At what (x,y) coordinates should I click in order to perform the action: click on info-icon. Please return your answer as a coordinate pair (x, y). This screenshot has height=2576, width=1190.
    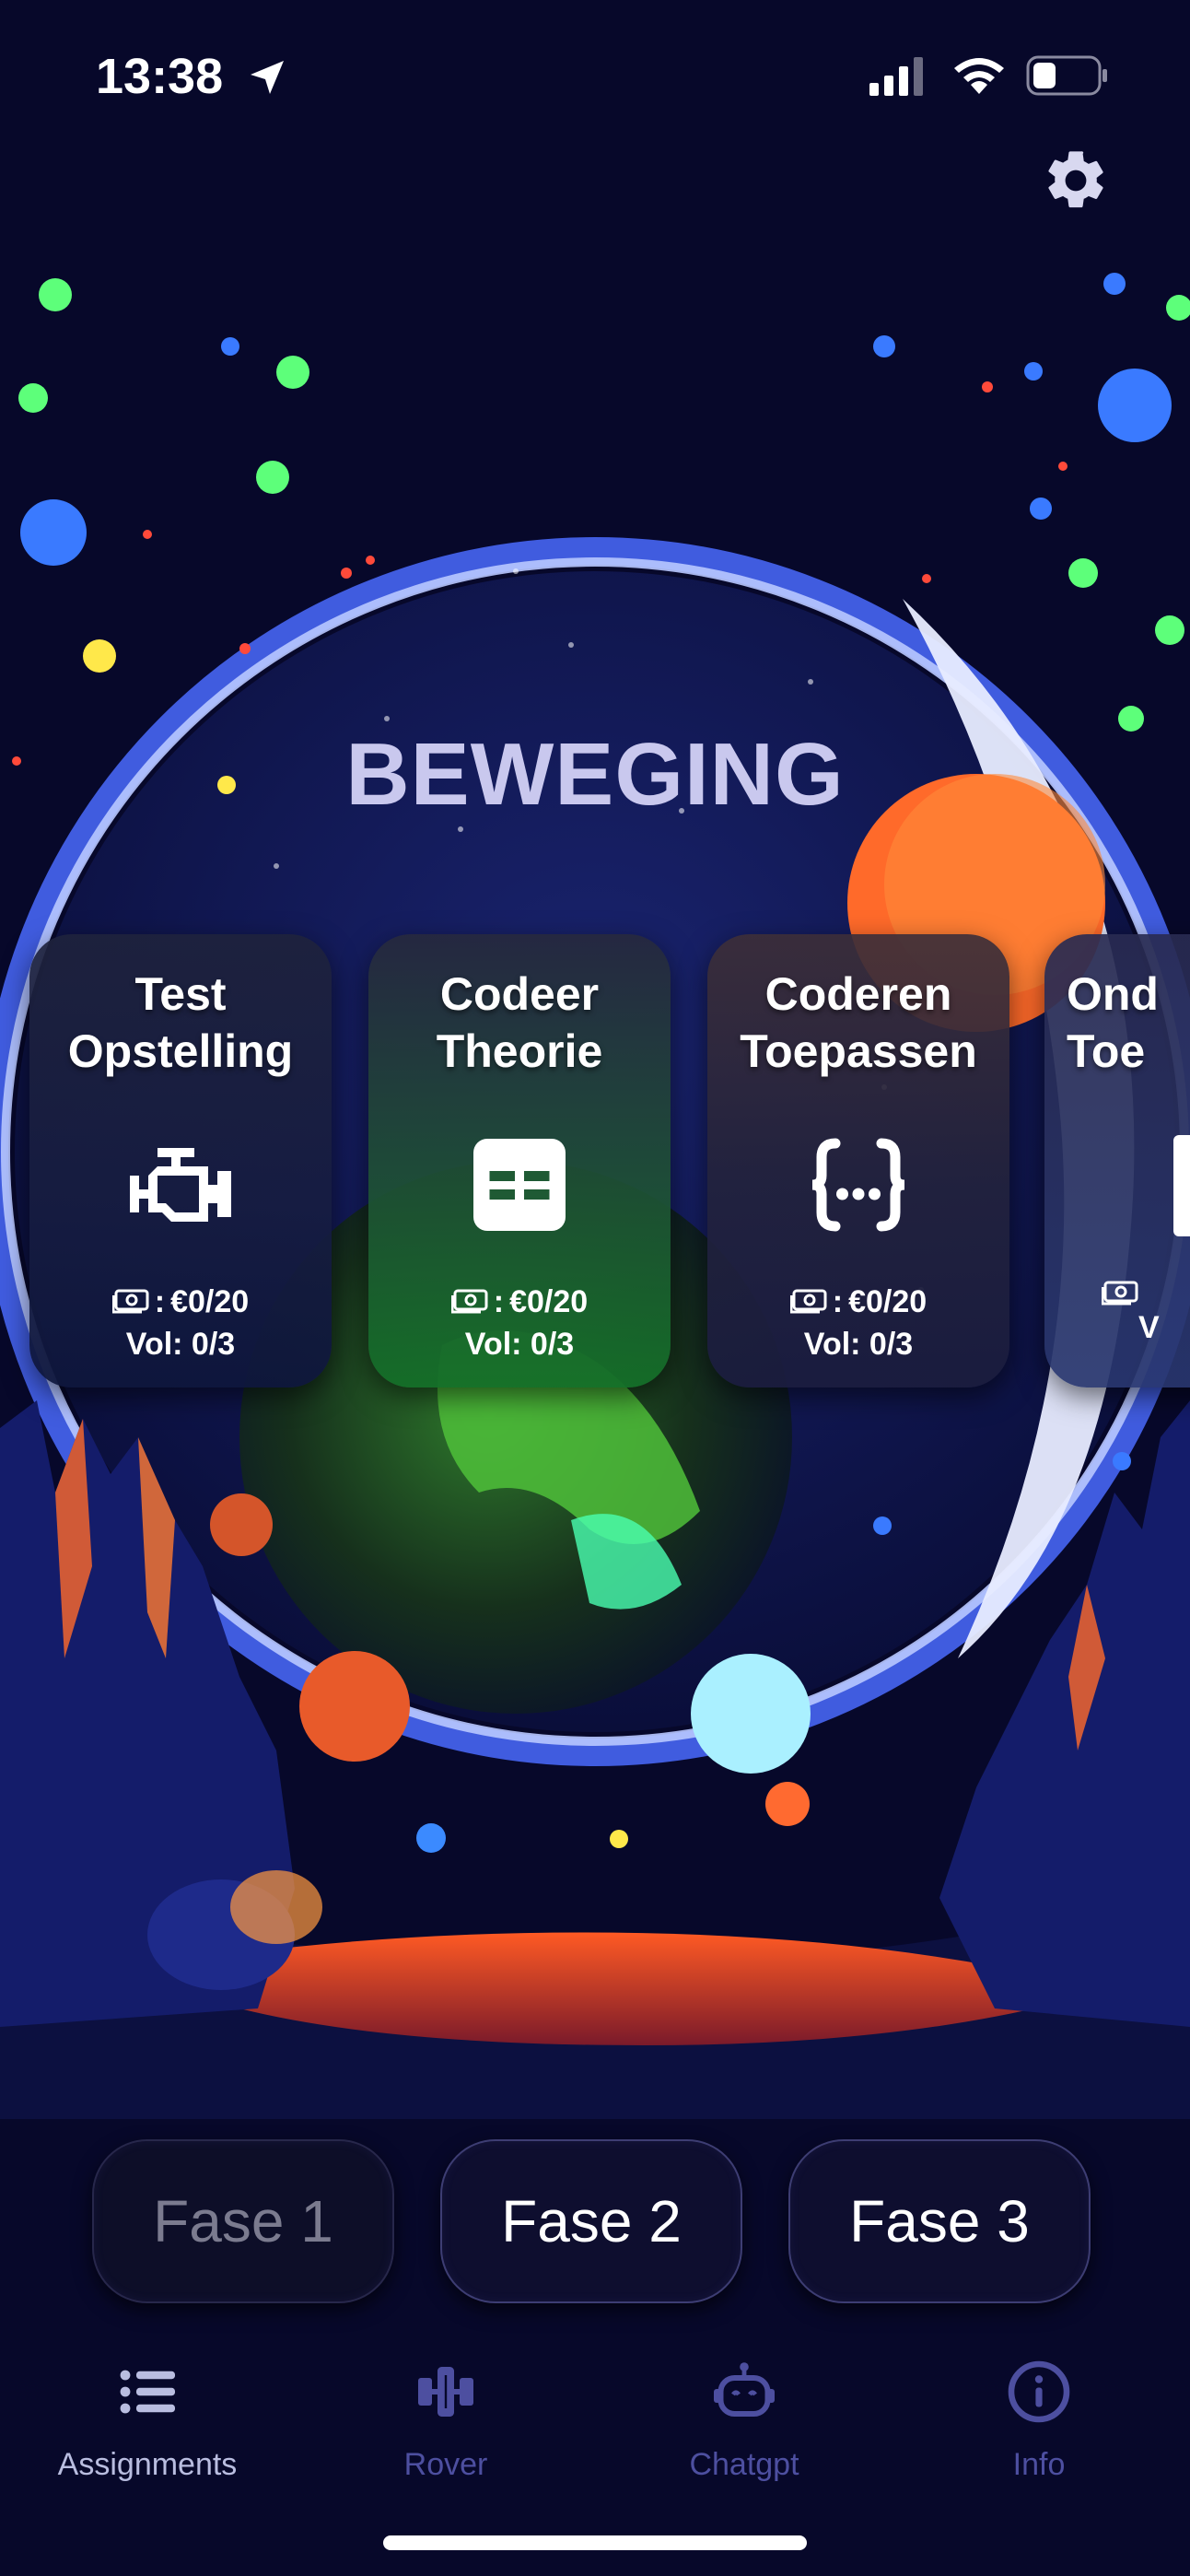
    Looking at the image, I should click on (1039, 2391).